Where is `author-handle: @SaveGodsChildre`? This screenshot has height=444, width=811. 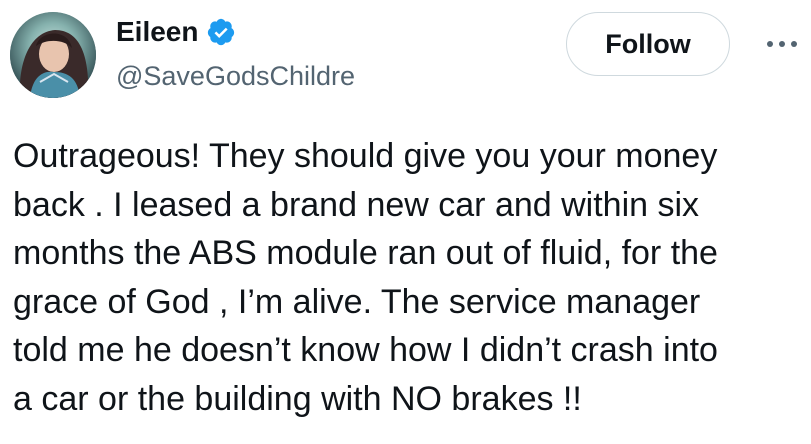
author-handle: @SaveGodsChildre is located at coordinates (235, 76).